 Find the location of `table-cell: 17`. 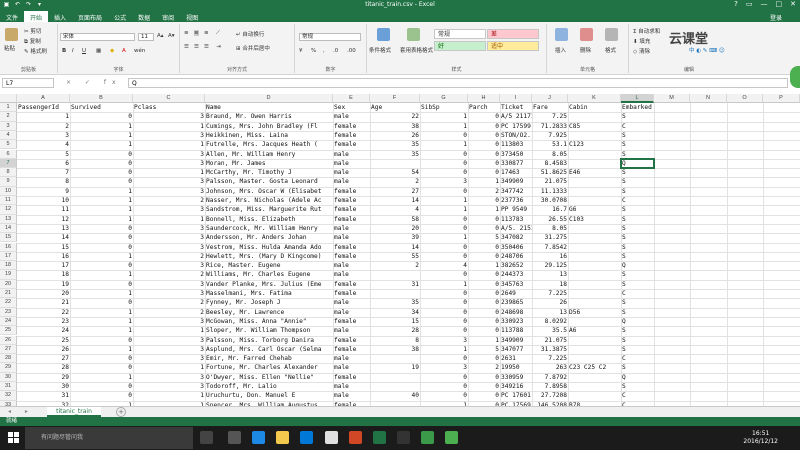

table-cell: 17 is located at coordinates (43, 265).